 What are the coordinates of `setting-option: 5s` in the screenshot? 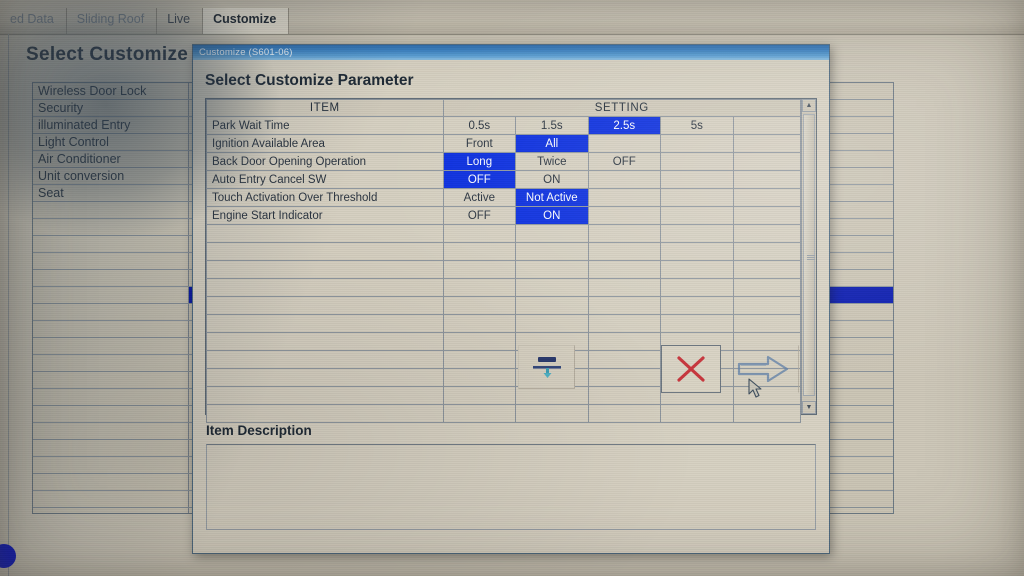 It's located at (697, 125).